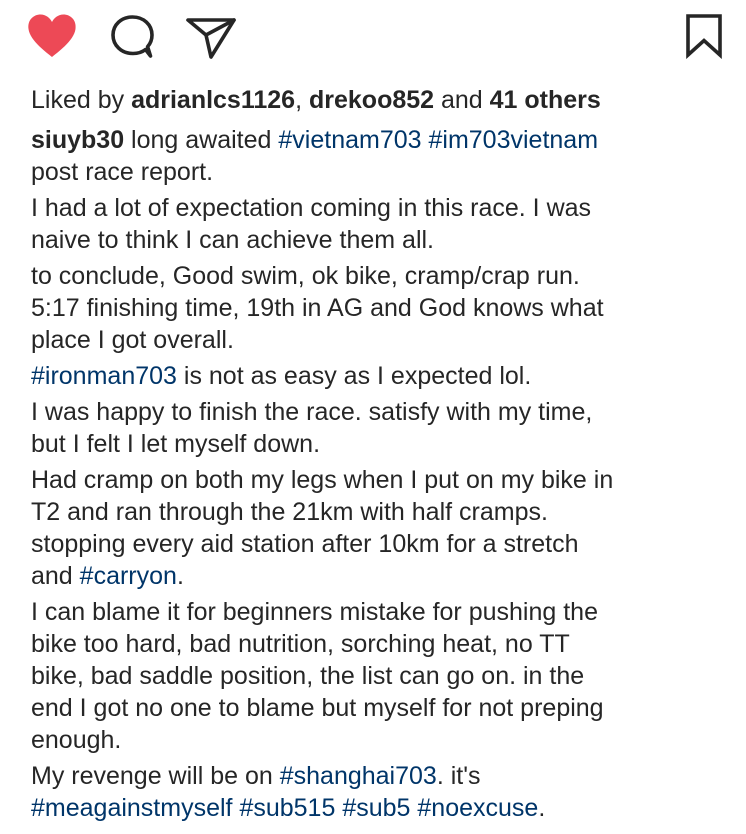  I want to click on hashtag-link: #sub5, so click(376, 808).